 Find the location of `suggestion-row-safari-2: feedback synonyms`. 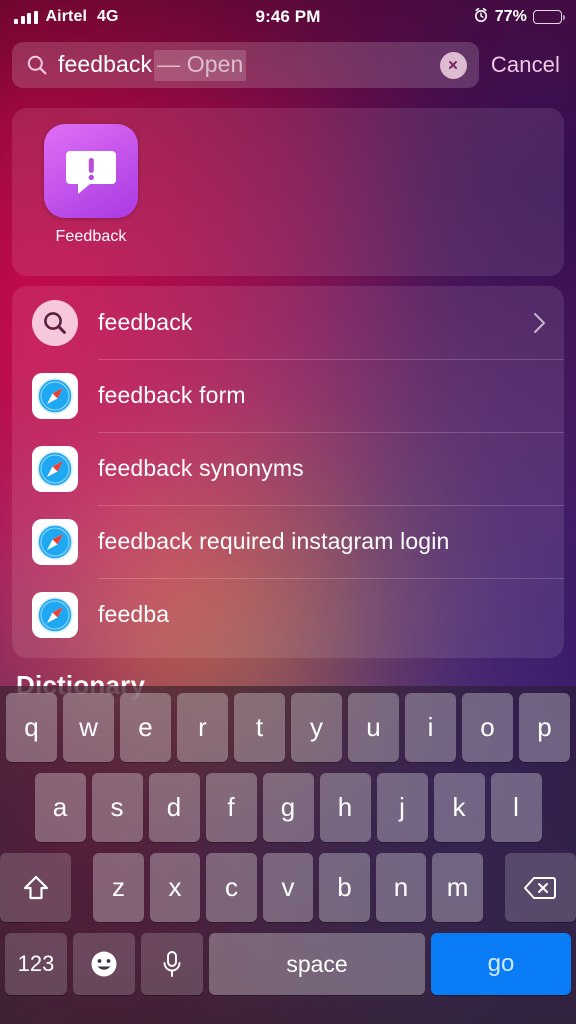

suggestion-row-safari-2: feedback synonyms is located at coordinates (288, 468).